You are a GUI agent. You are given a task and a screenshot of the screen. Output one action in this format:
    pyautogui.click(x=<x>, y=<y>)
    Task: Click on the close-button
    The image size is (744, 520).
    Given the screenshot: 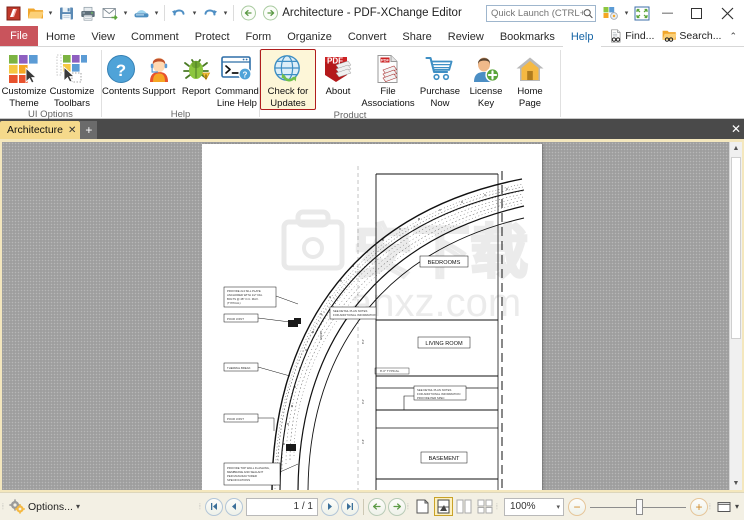 What is the action you would take?
    pyautogui.click(x=727, y=13)
    